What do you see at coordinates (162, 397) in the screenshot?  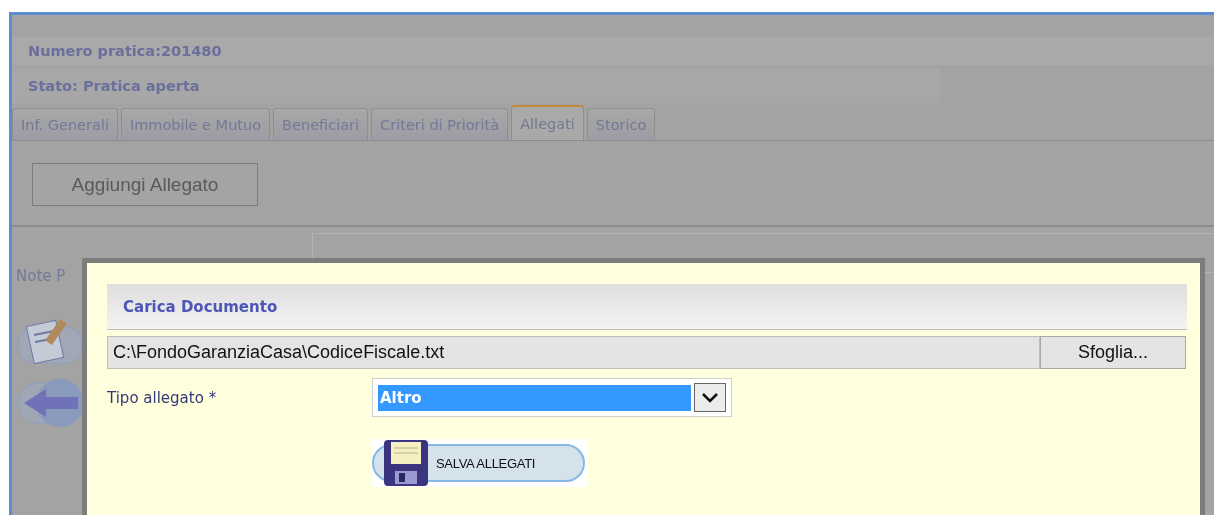 I see `attachment-type-label: Tipo allegato *` at bounding box center [162, 397].